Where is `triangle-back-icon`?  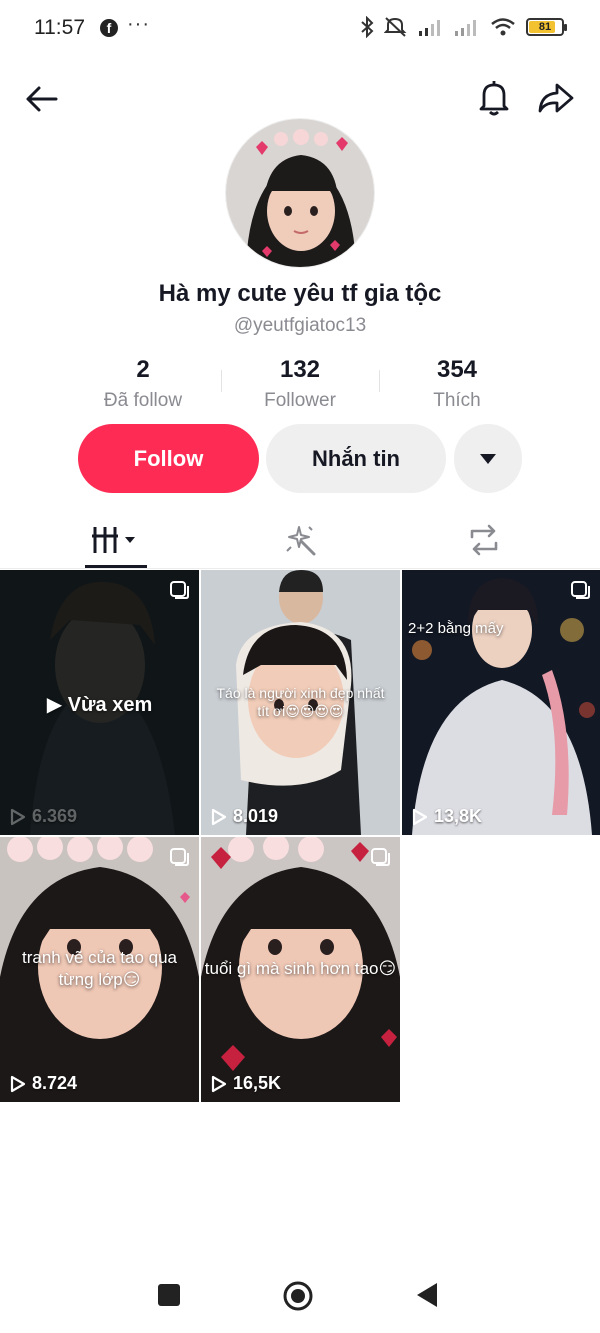 triangle-back-icon is located at coordinates (427, 1295).